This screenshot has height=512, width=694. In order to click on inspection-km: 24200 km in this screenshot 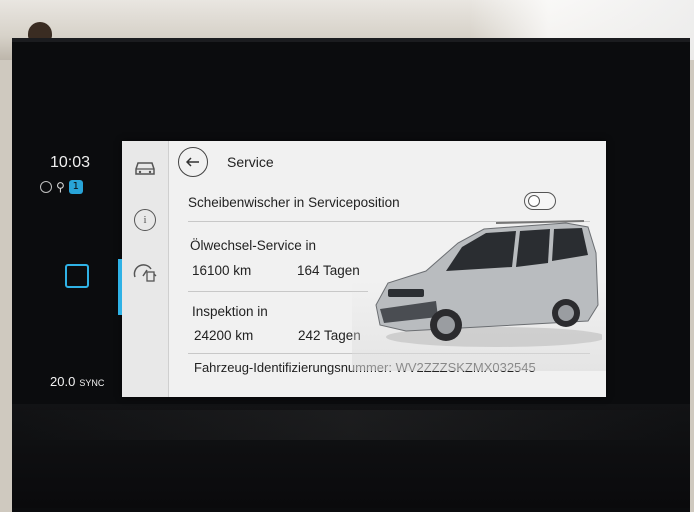, I will do `click(224, 335)`.